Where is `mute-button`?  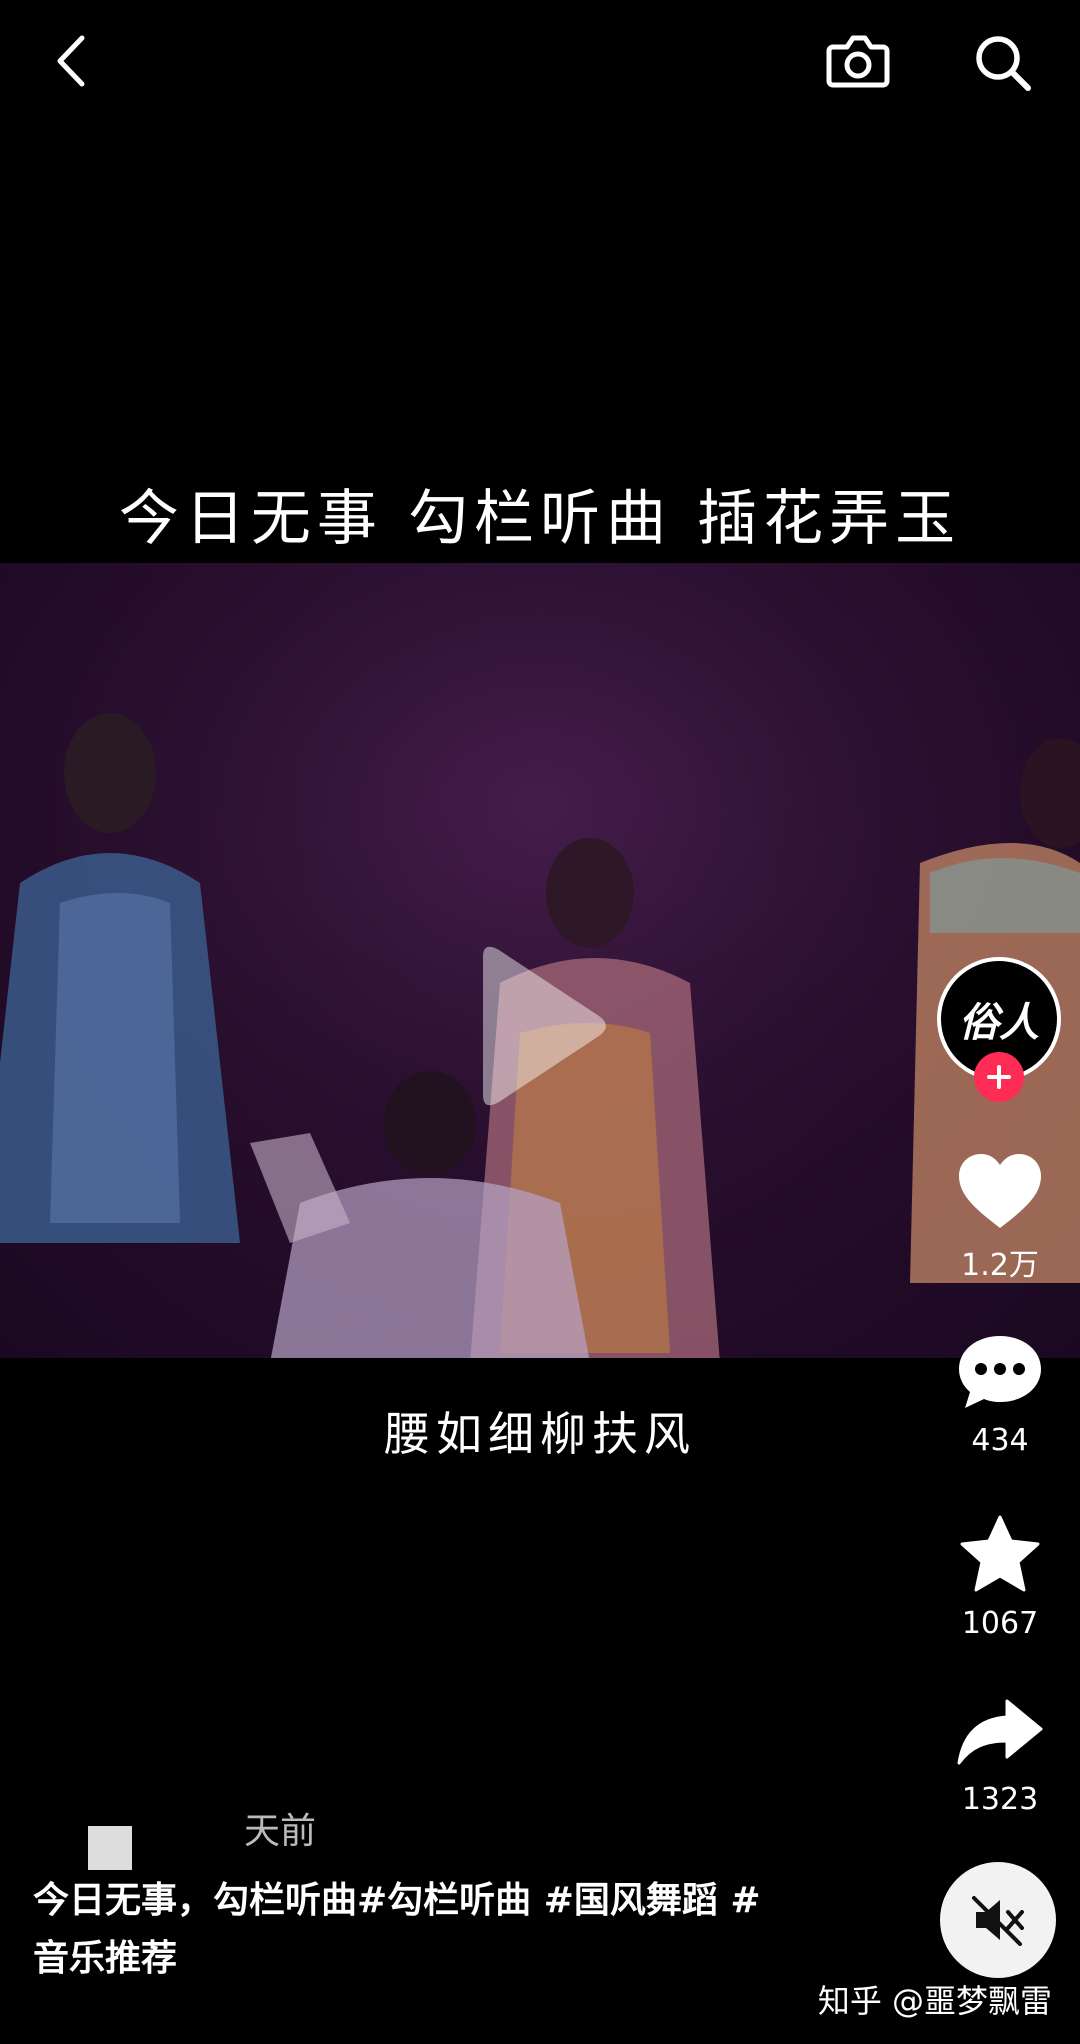 mute-button is located at coordinates (998, 1920).